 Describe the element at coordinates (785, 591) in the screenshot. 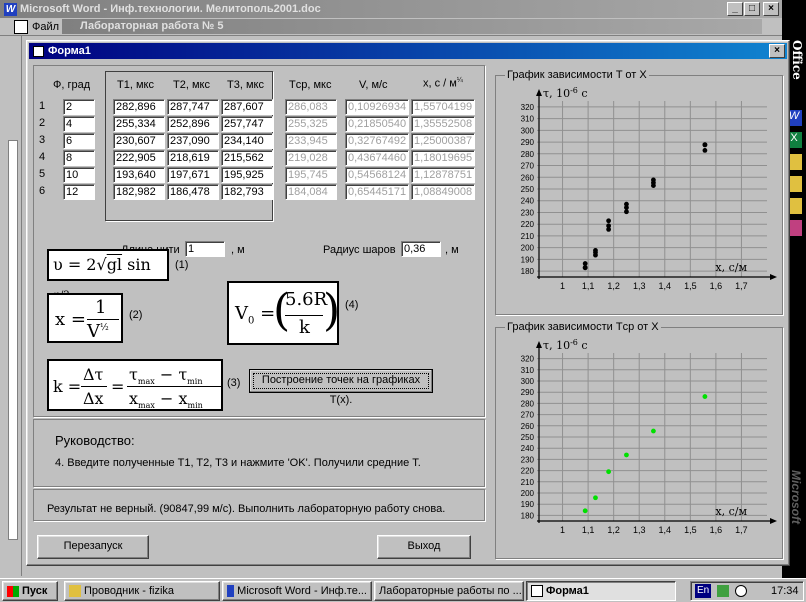

I see `clock-time: 17:34` at that location.